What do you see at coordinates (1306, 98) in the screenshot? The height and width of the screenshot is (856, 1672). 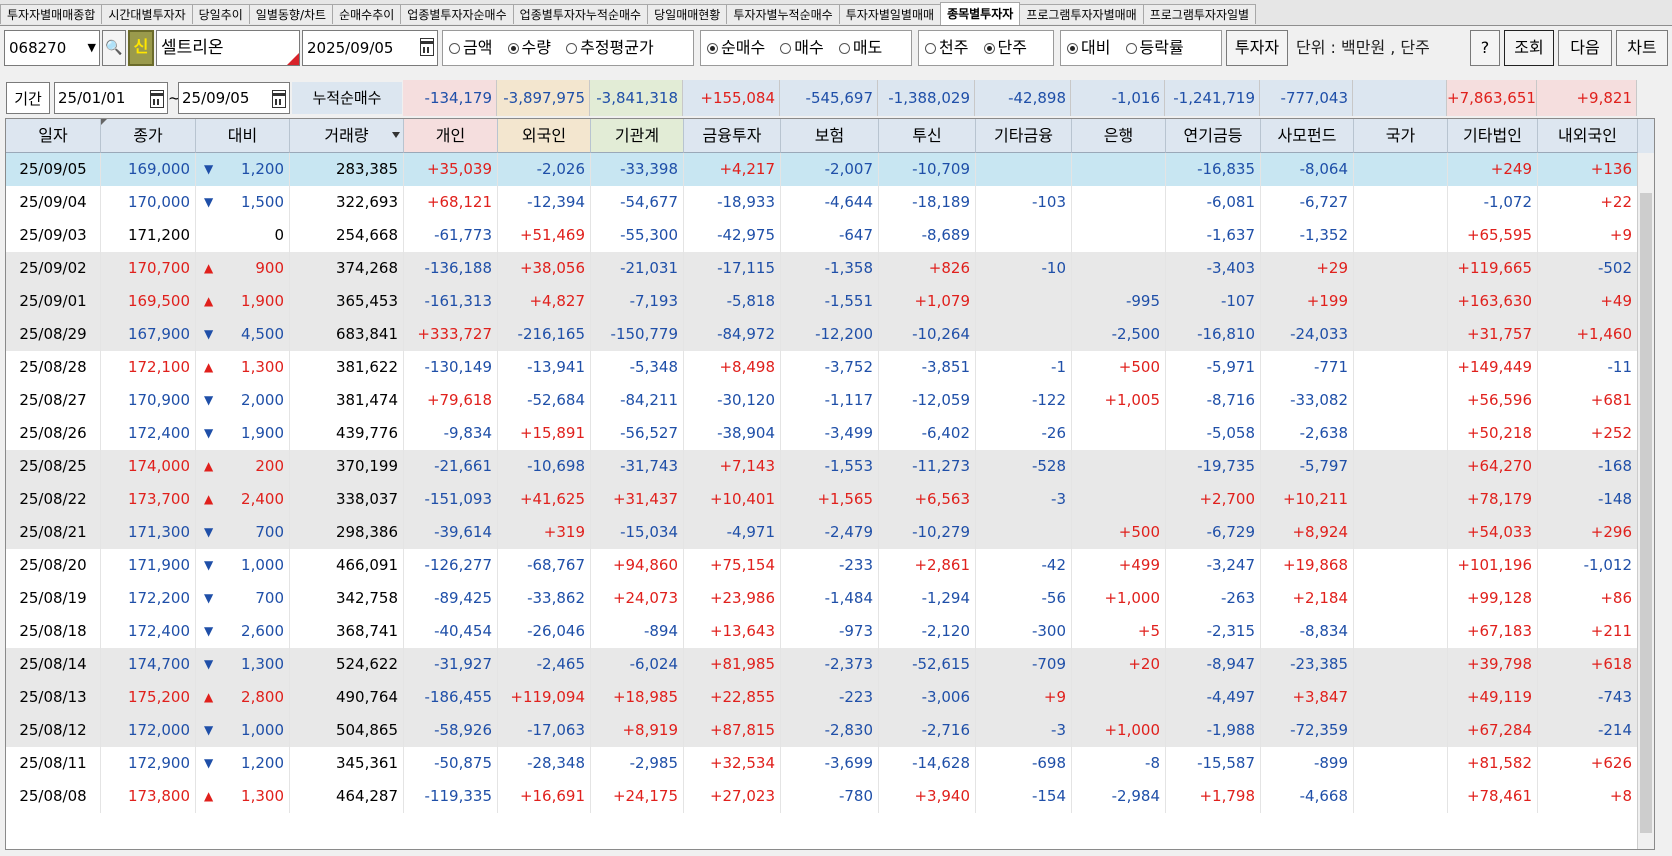 I see `cumulative-value: -777,043` at bounding box center [1306, 98].